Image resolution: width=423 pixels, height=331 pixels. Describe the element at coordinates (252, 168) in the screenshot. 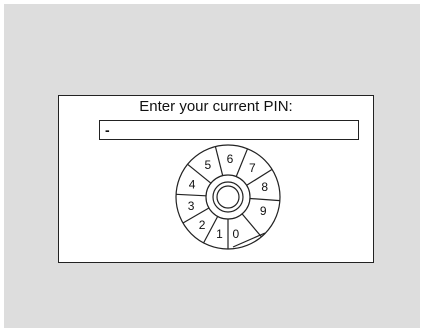

I see `dial-digit-7: 7` at that location.